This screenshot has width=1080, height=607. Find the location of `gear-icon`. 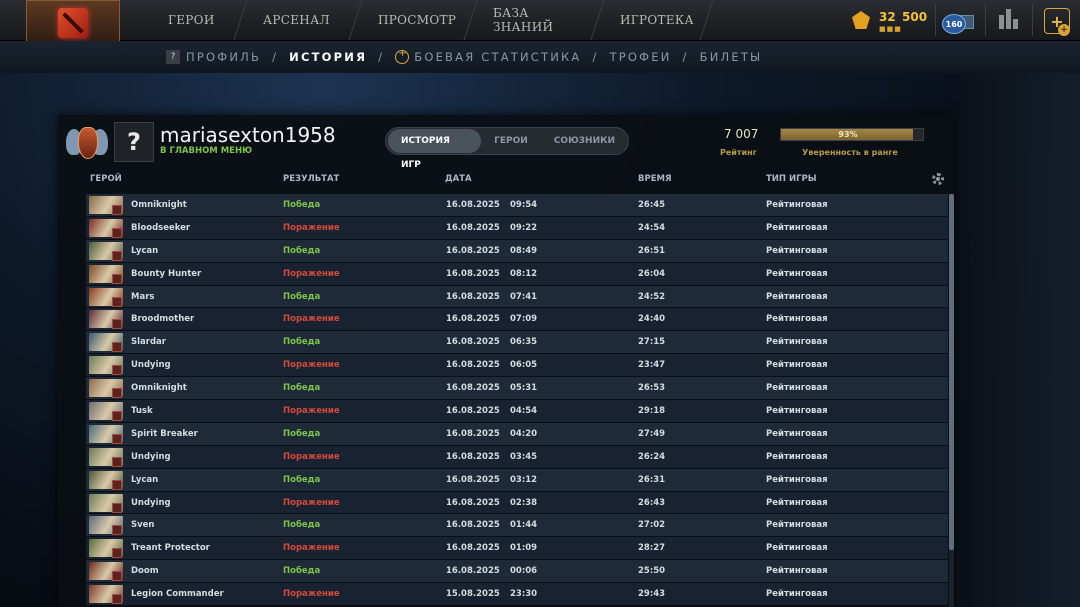

gear-icon is located at coordinates (938, 179).